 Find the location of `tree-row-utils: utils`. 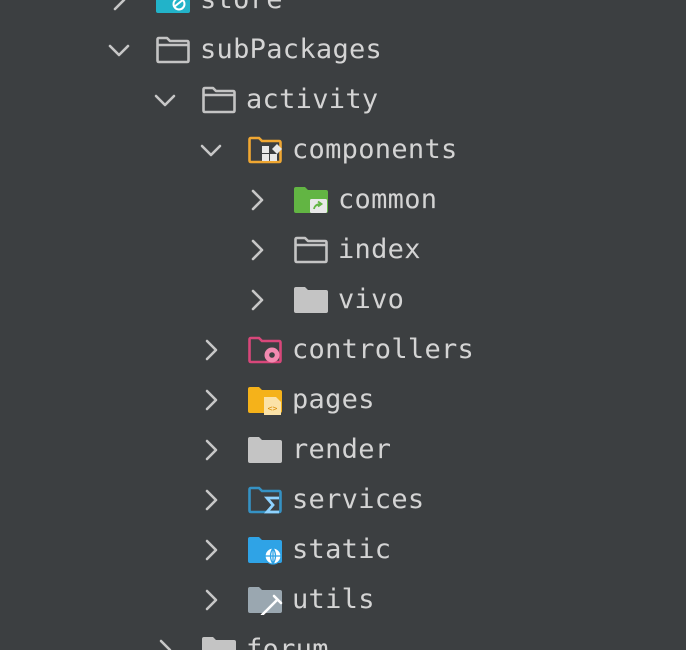

tree-row-utils: utils is located at coordinates (343, 600).